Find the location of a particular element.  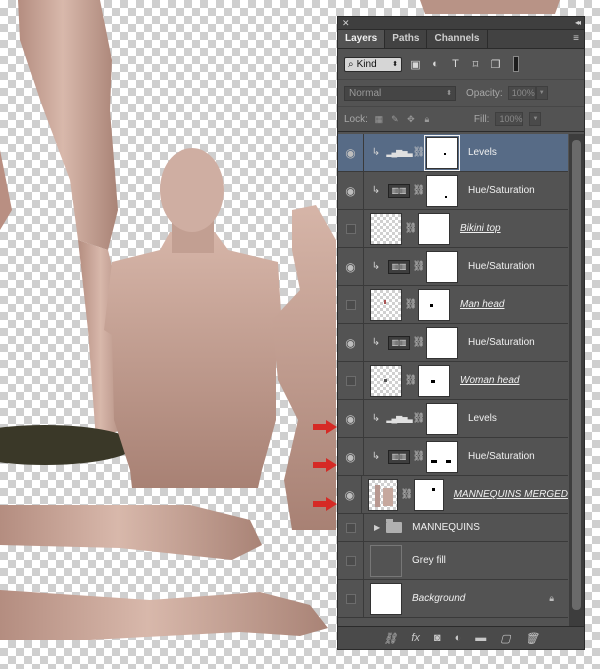

tab-paths: Paths is located at coordinates (406, 39).